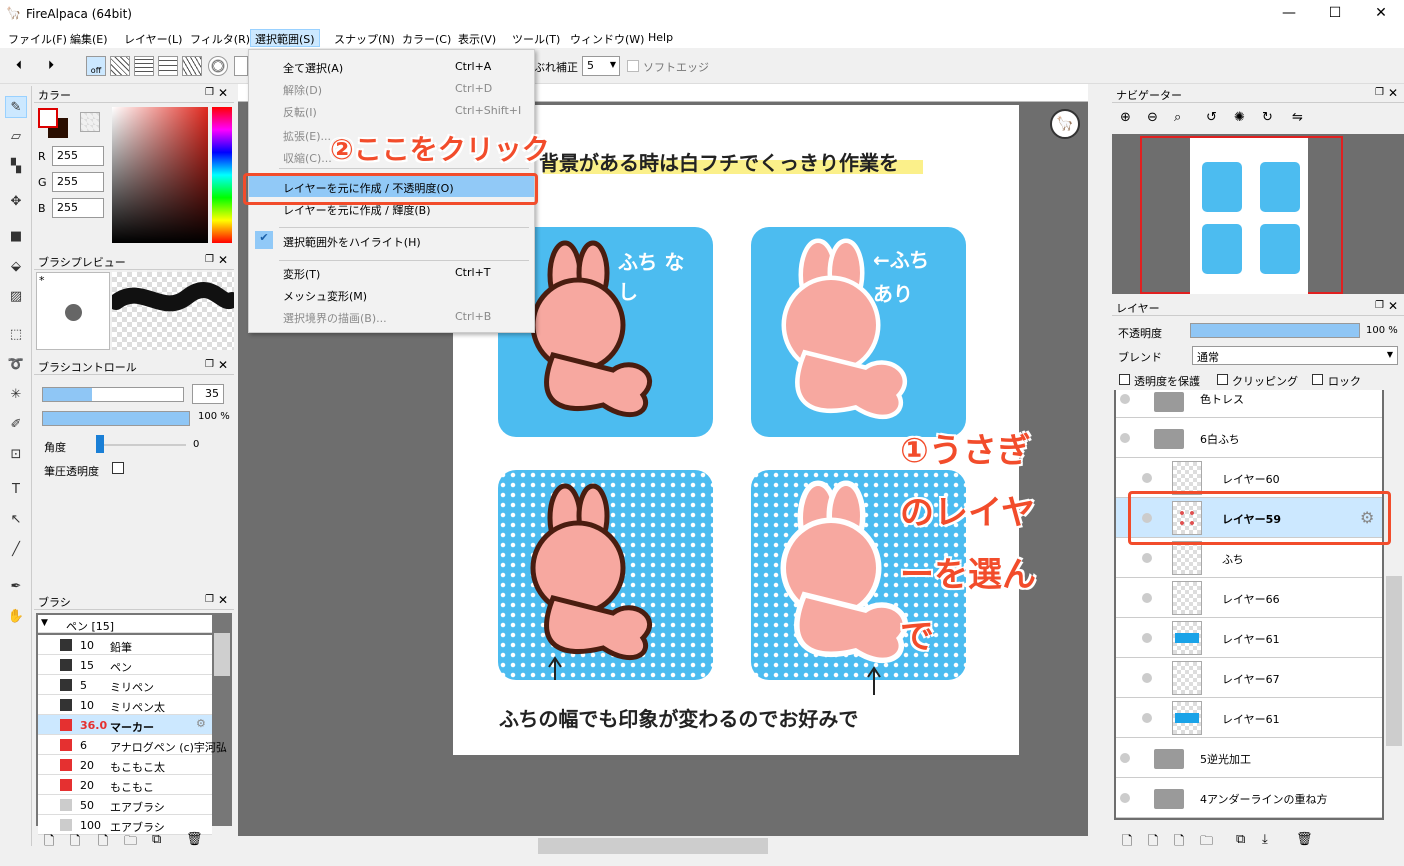 This screenshot has width=1404, height=866. I want to click on brush-item: 36.0 マーカー ⚙, so click(125, 725).